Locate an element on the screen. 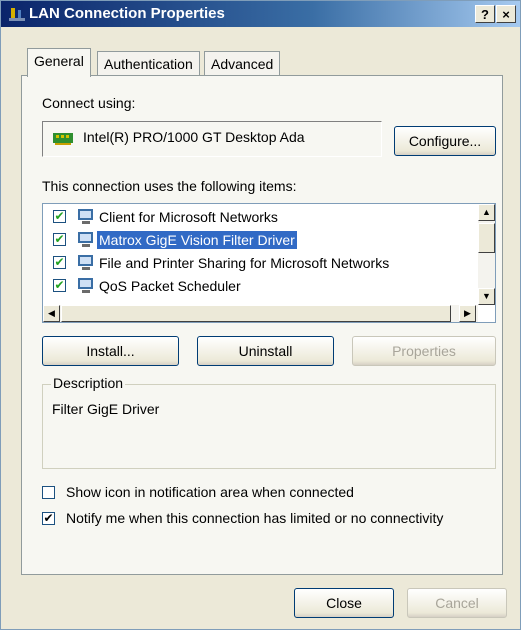  adapter-field: Intel(R) PRO/1000 GT Desktop Ada is located at coordinates (212, 139).